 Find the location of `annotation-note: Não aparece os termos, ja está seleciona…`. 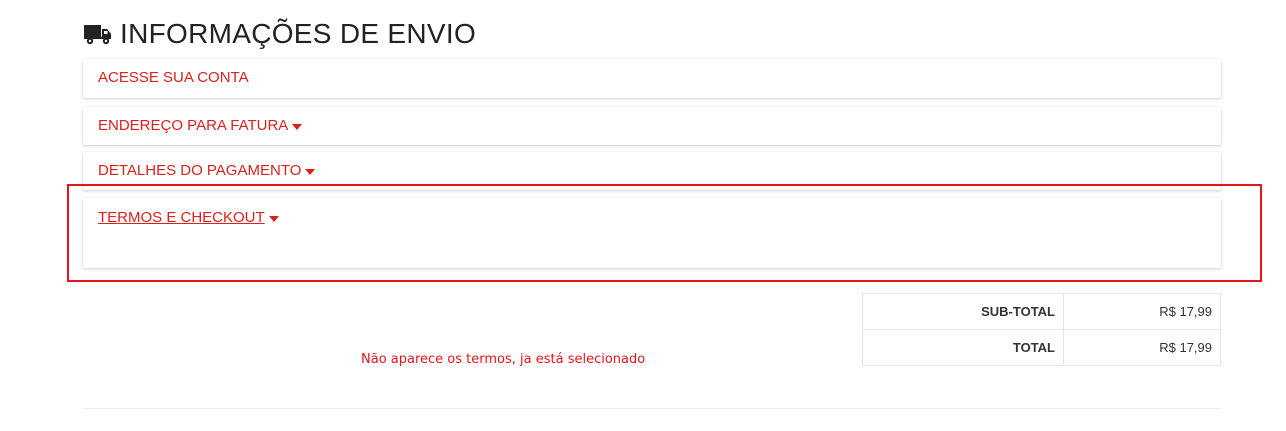

annotation-note: Não aparece os termos, ja está seleciona… is located at coordinates (503, 359).